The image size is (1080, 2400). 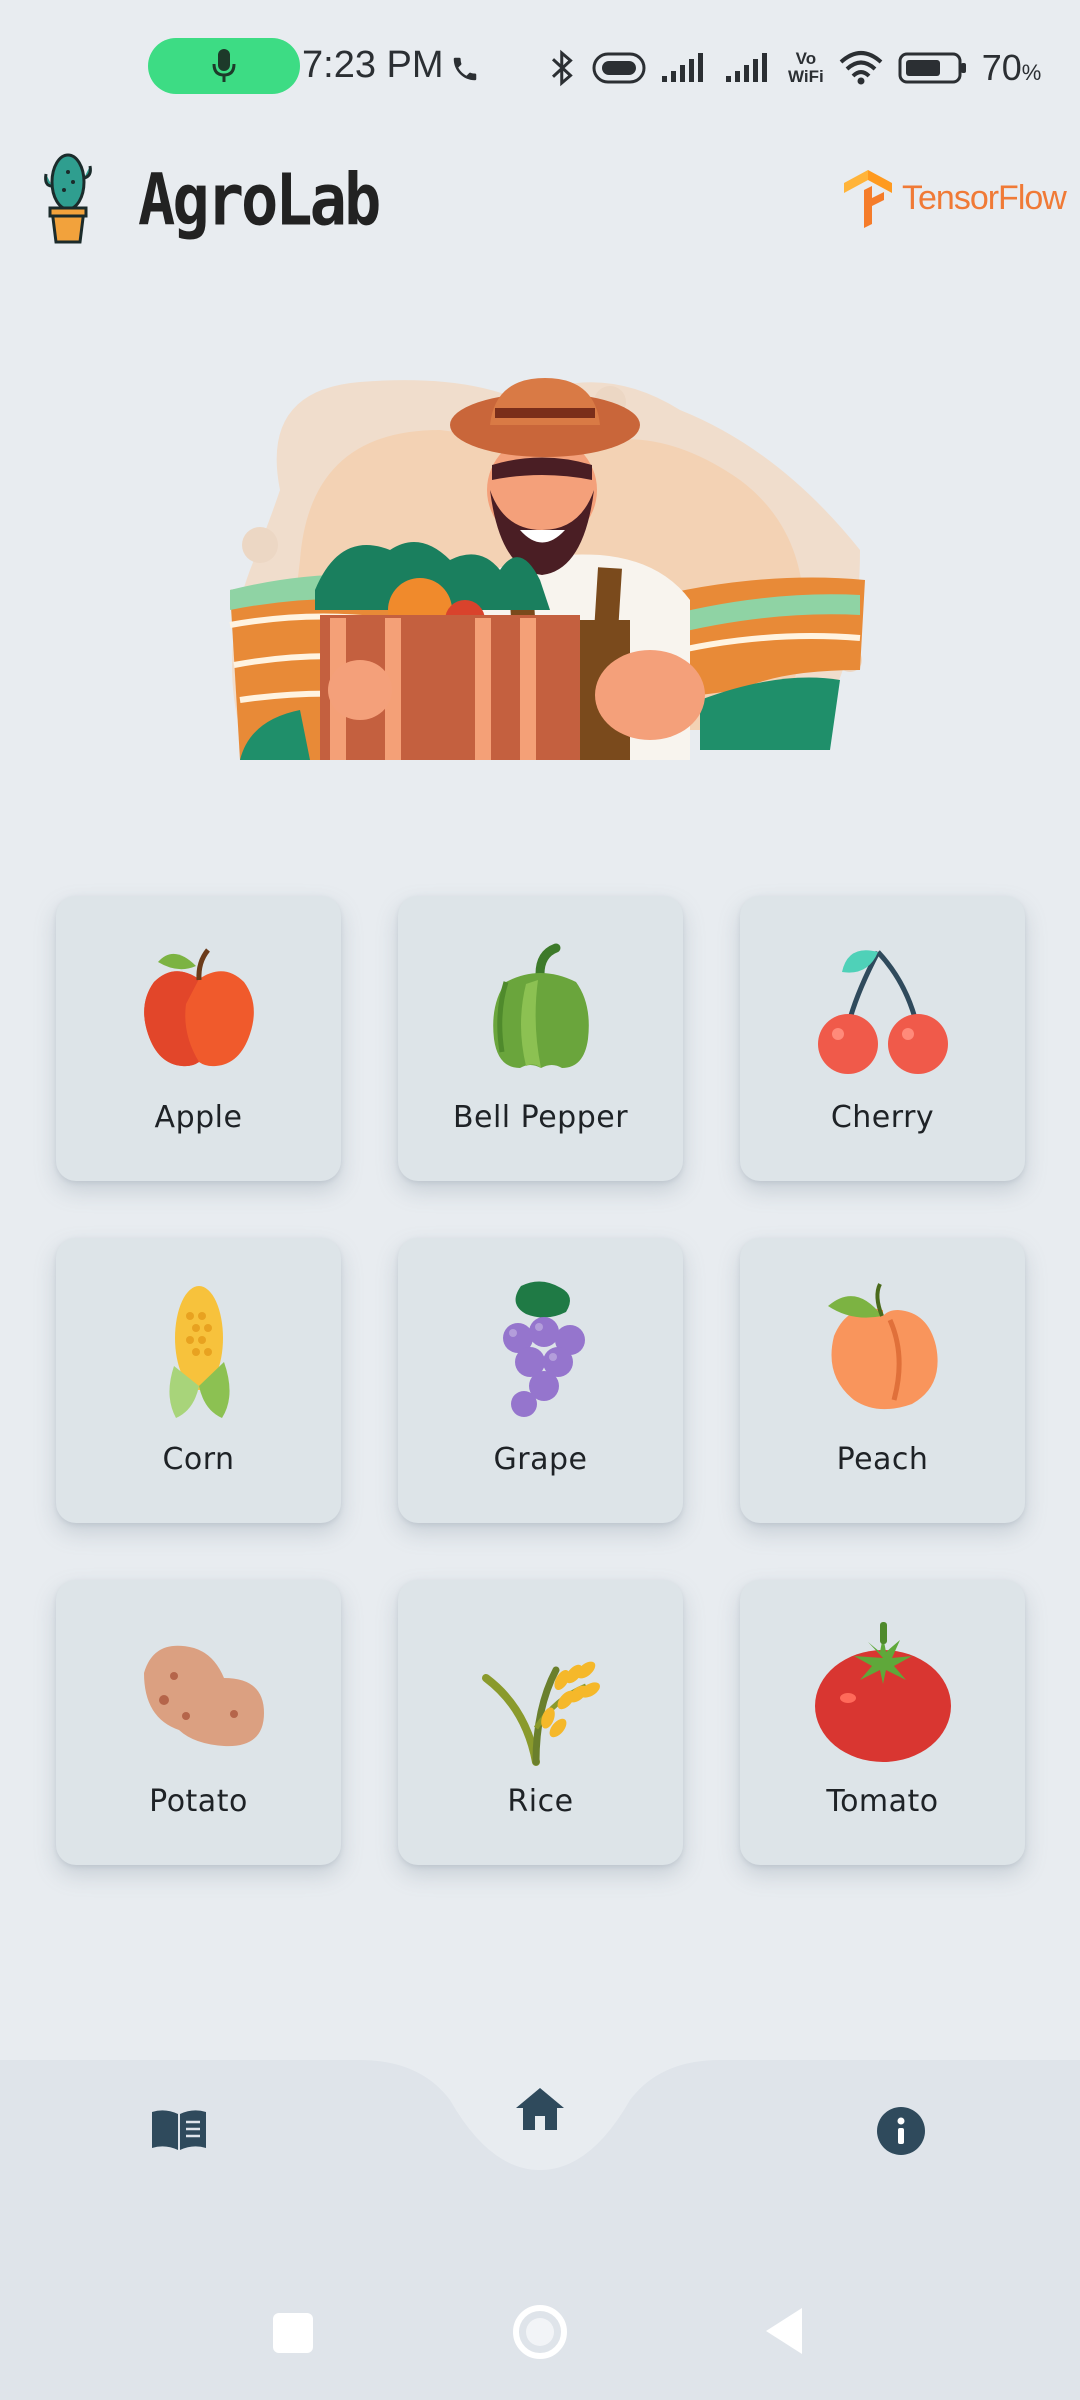 What do you see at coordinates (540, 1713) in the screenshot?
I see `rice-icon` at bounding box center [540, 1713].